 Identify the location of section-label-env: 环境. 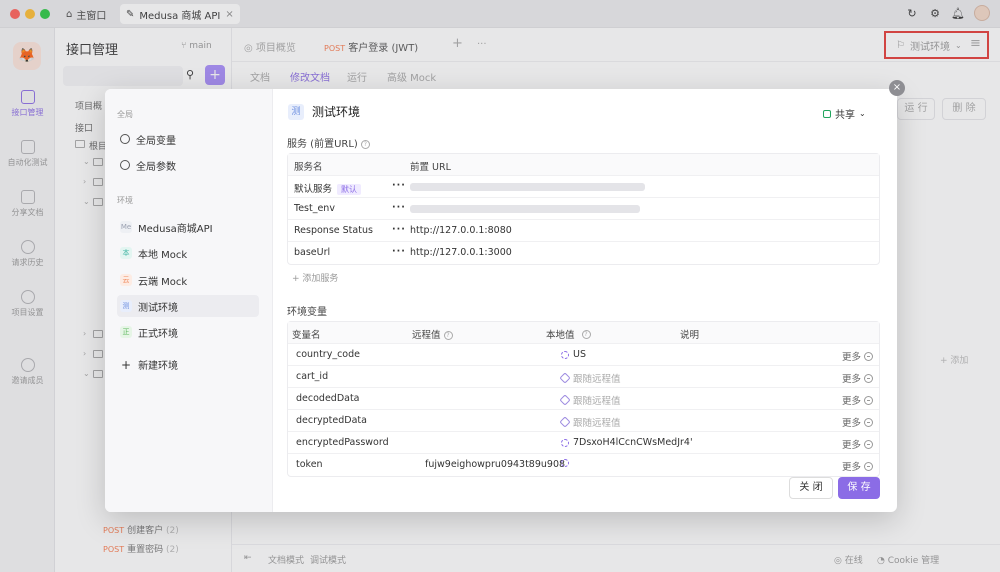
(125, 200).